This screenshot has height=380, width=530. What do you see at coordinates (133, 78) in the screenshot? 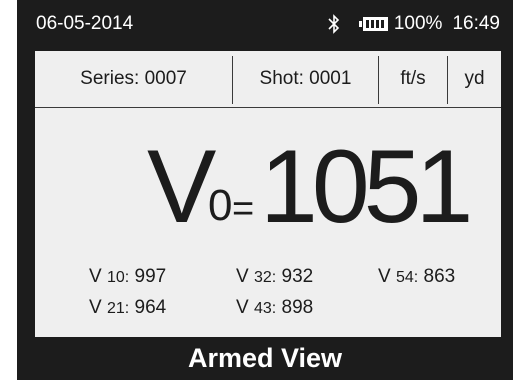
I see `series-label: Series: 0007` at bounding box center [133, 78].